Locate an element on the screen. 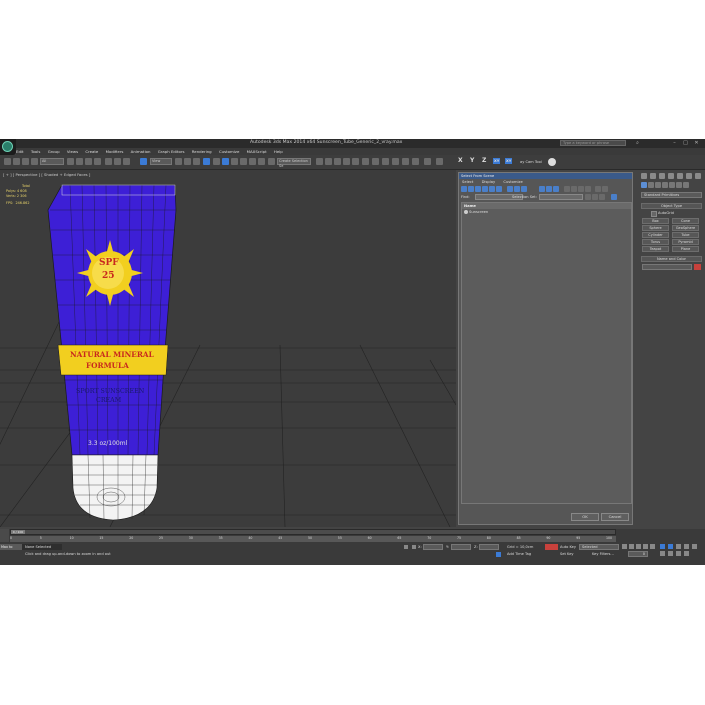 This screenshot has height=705, width=705. hierarchy-tab-icon is located at coordinates (662, 176).